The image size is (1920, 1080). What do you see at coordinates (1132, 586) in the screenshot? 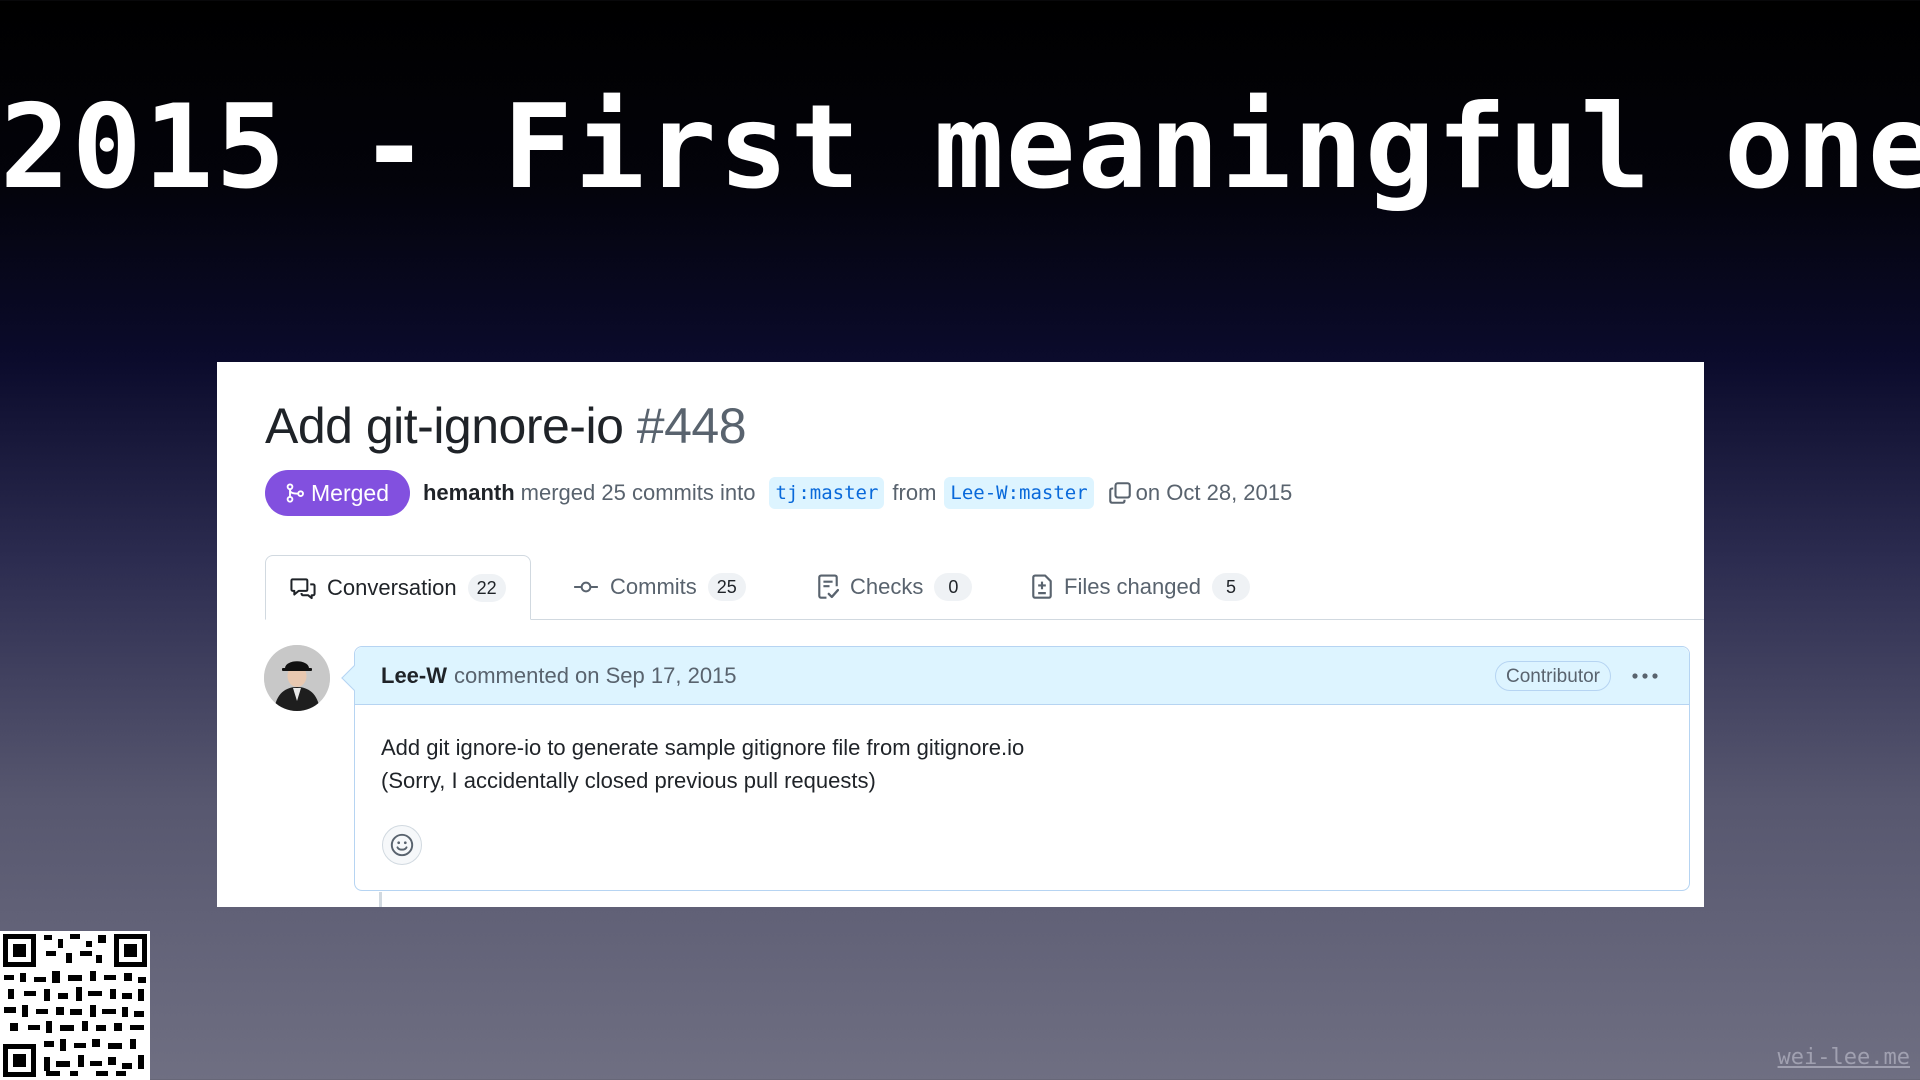
I see `tab-files-changed-label: Files changed` at bounding box center [1132, 586].